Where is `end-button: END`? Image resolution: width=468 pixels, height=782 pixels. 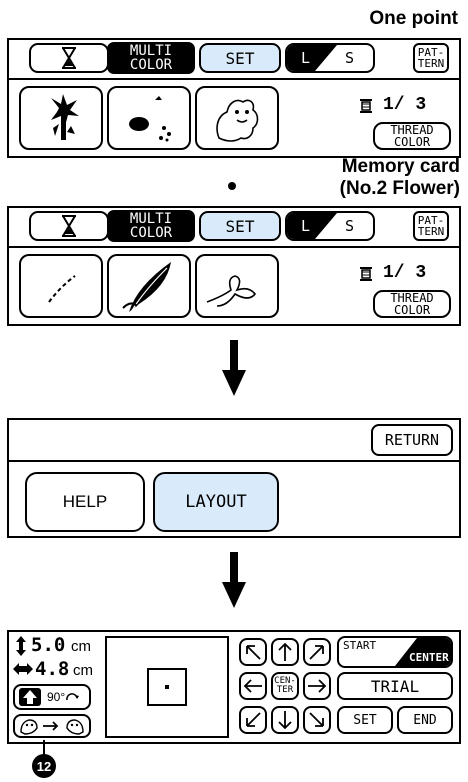
end-button: END is located at coordinates (425, 720).